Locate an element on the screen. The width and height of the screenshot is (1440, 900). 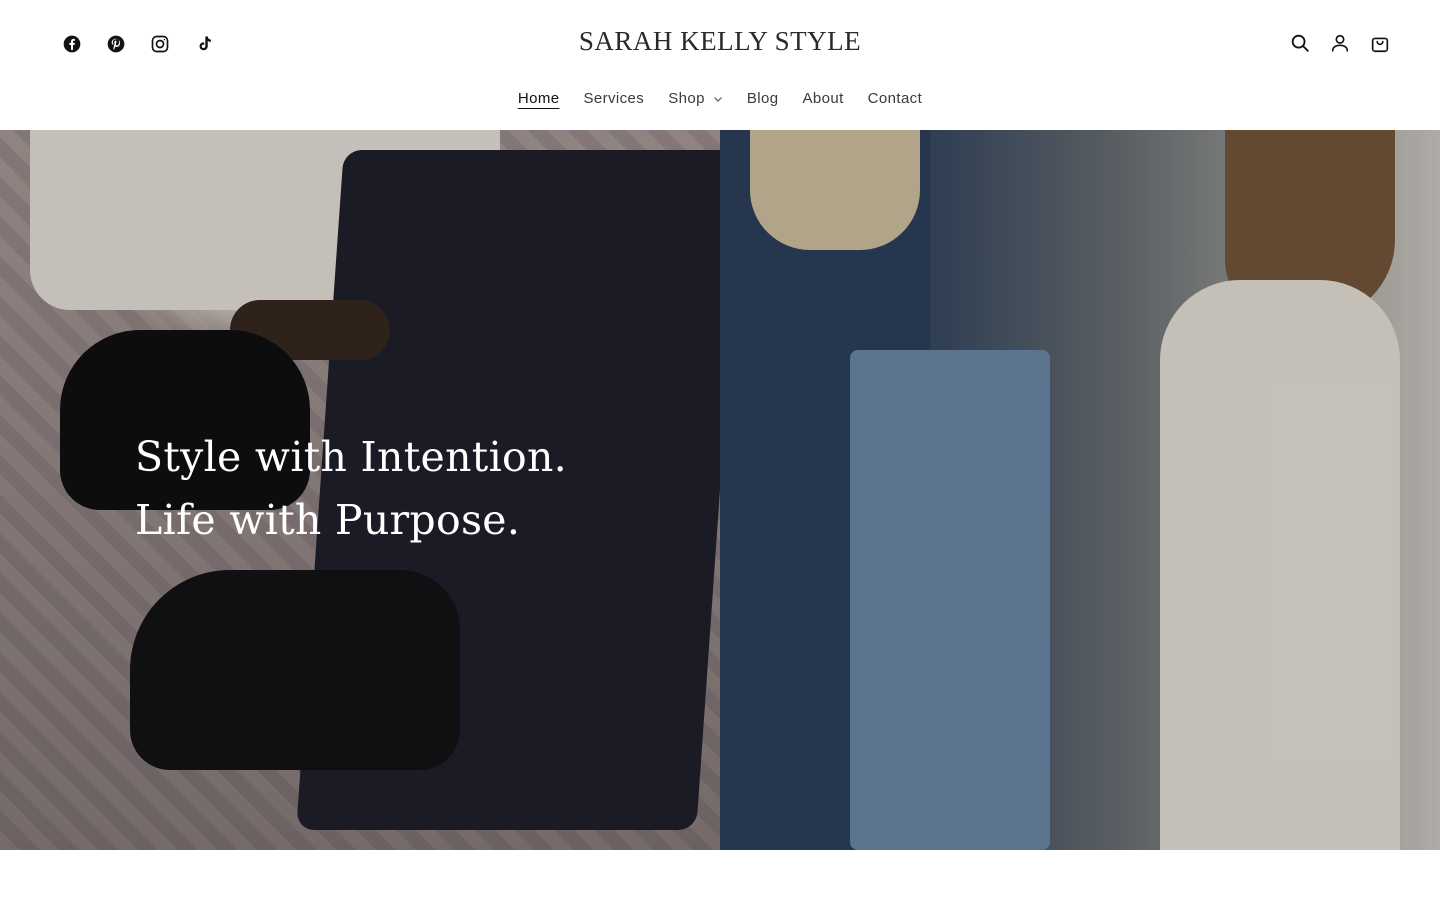
nav-contact: Contact is located at coordinates (895, 98).